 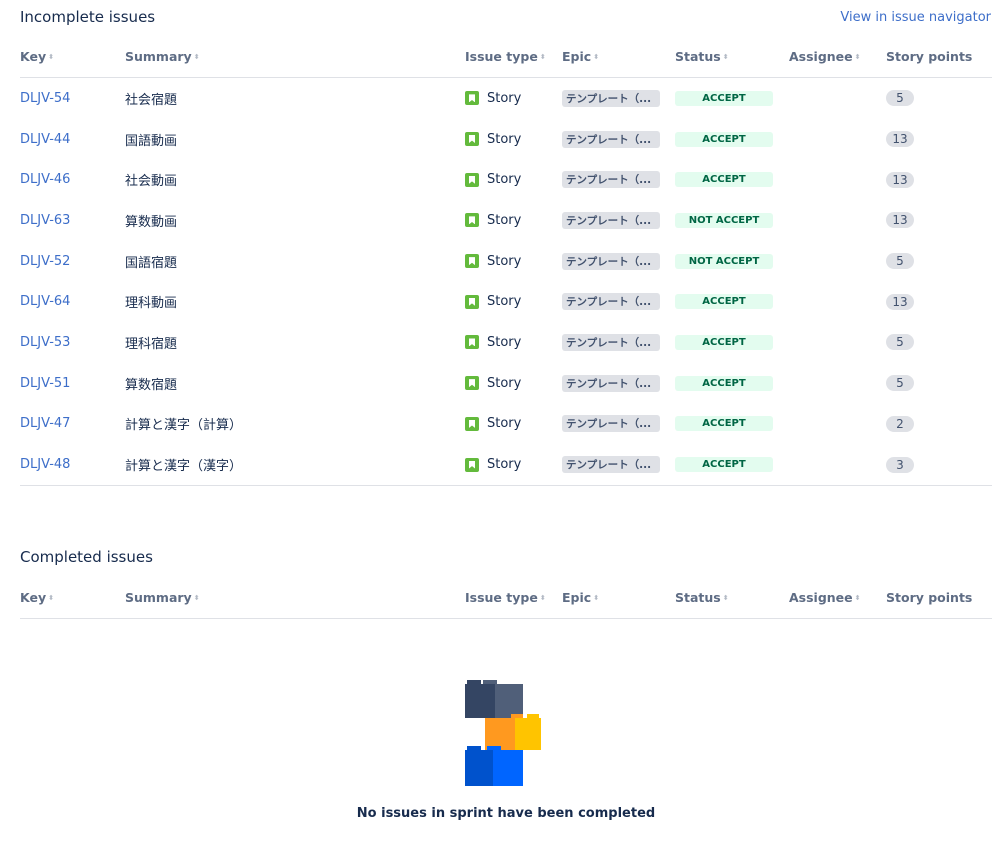 What do you see at coordinates (45, 464) in the screenshot?
I see `issue-key-link: DLJV-48` at bounding box center [45, 464].